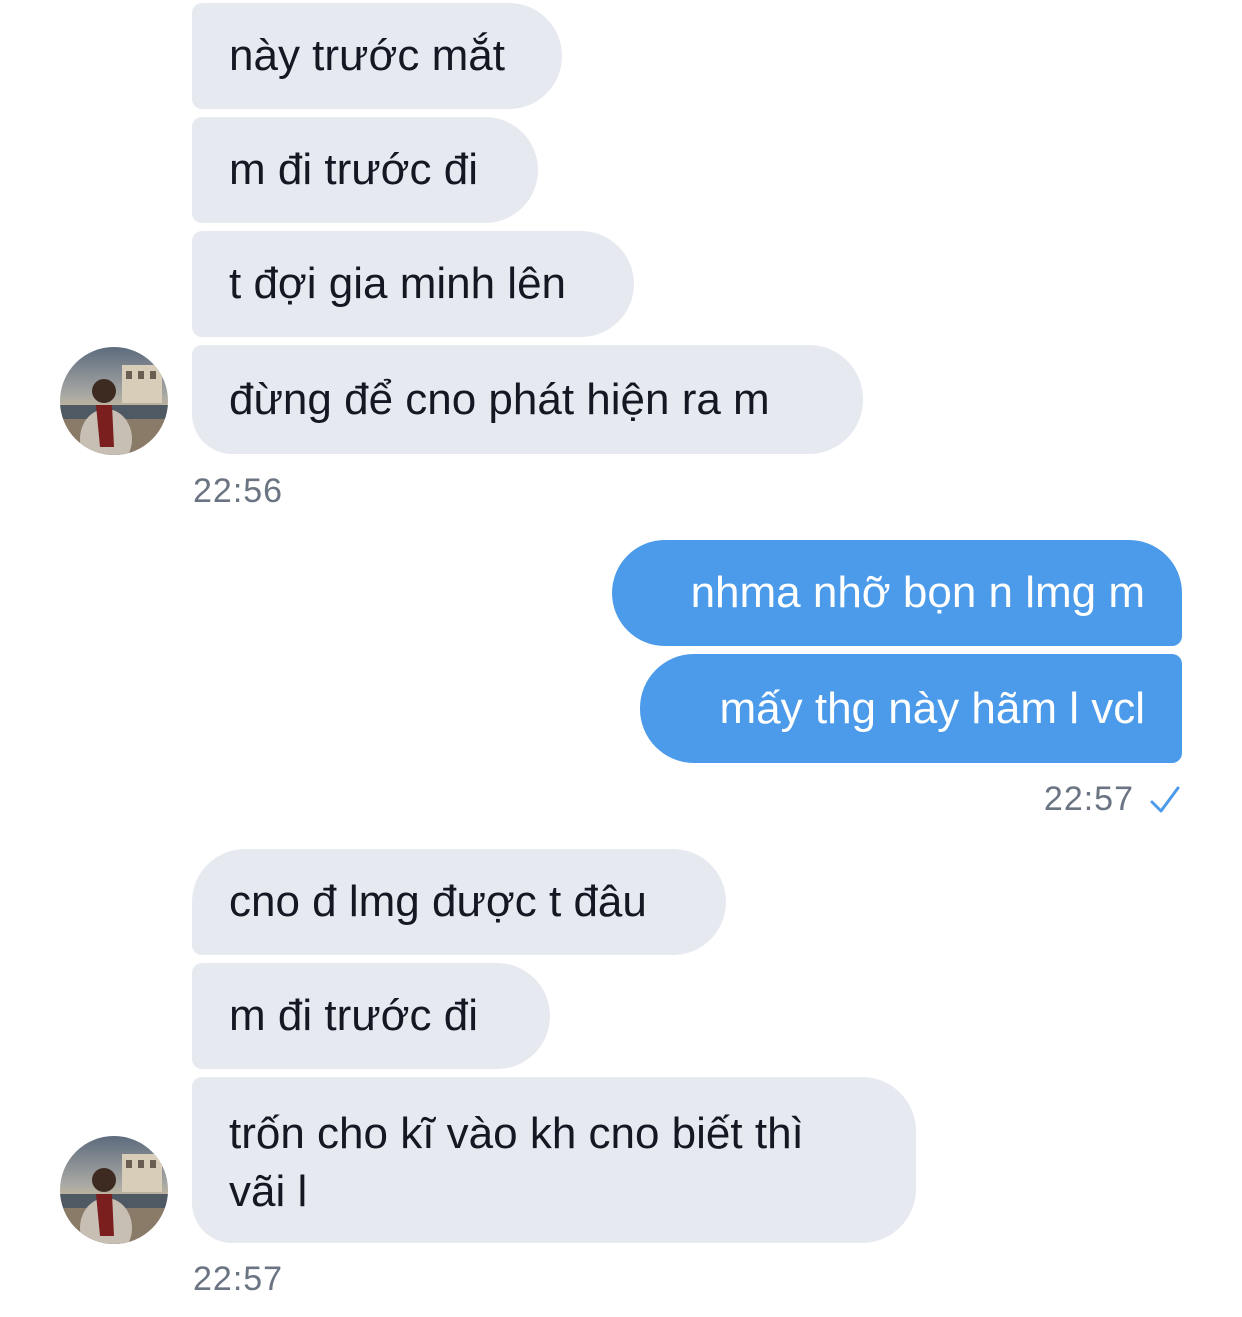  I want to click on message-text: t đợi gia minh lên, so click(398, 283).